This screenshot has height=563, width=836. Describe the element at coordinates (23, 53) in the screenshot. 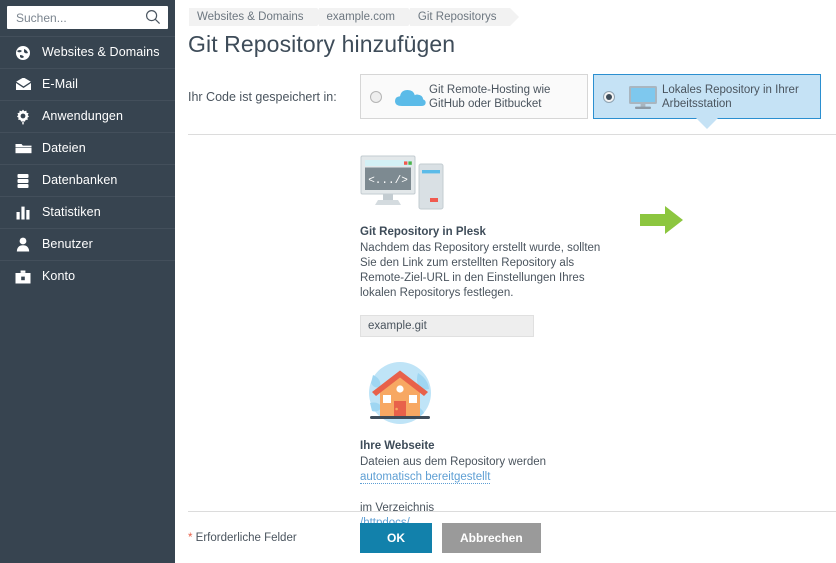

I see `globe-icon` at that location.